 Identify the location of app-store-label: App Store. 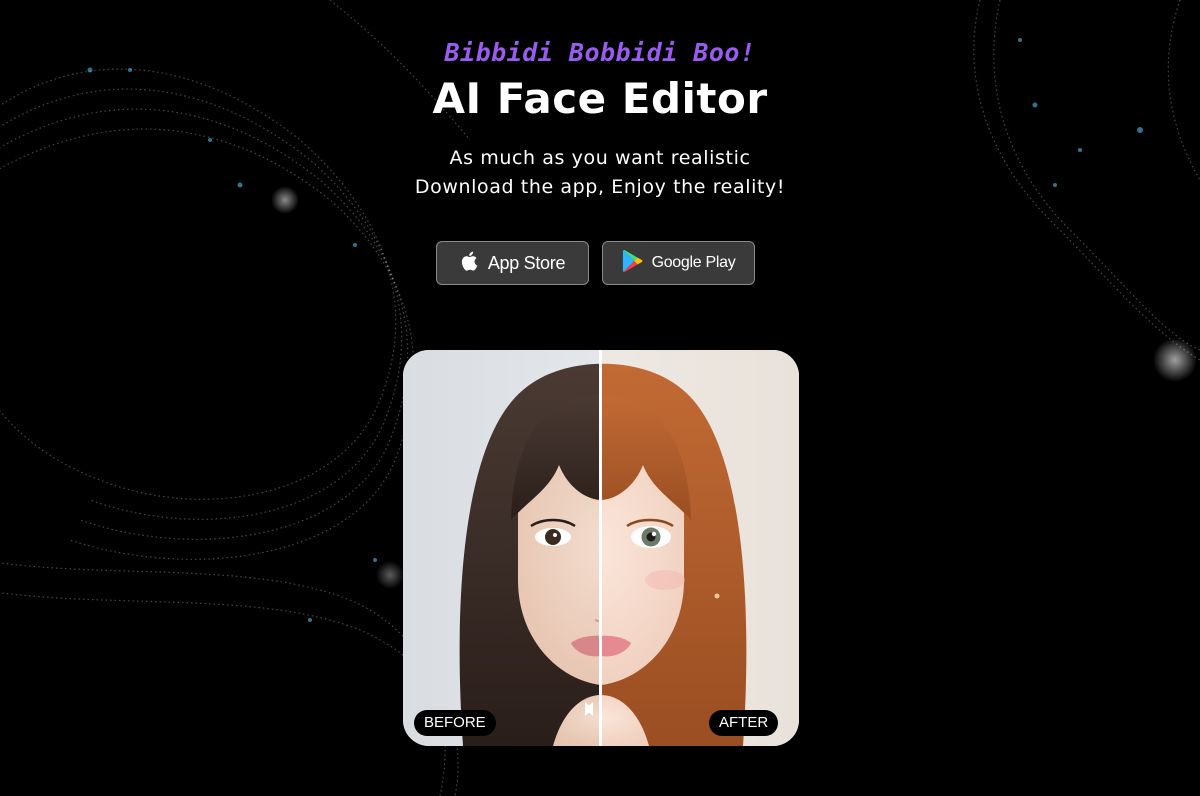
(526, 262).